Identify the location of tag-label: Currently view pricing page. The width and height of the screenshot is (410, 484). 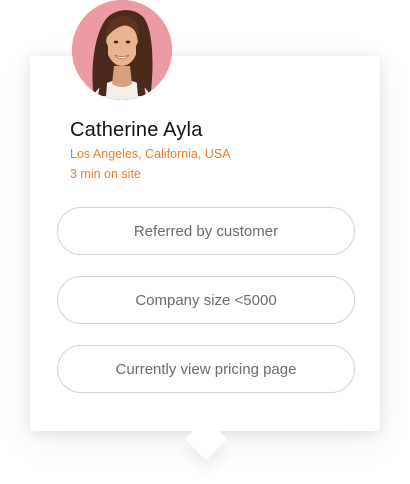
(206, 369).